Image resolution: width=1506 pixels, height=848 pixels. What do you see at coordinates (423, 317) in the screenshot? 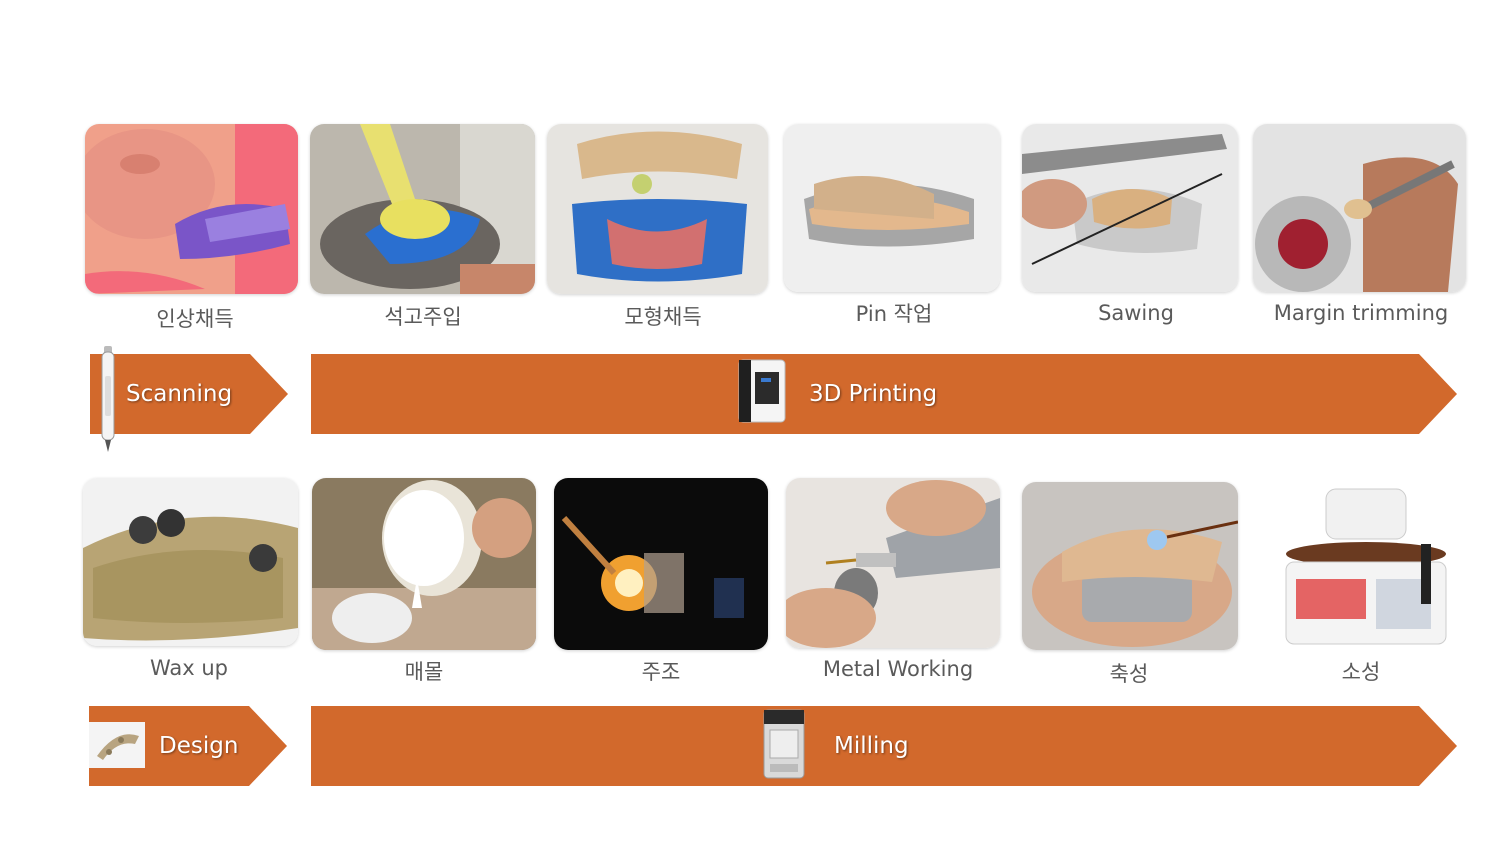
I see `caption-plaster-pour: 석고주입` at bounding box center [423, 317].